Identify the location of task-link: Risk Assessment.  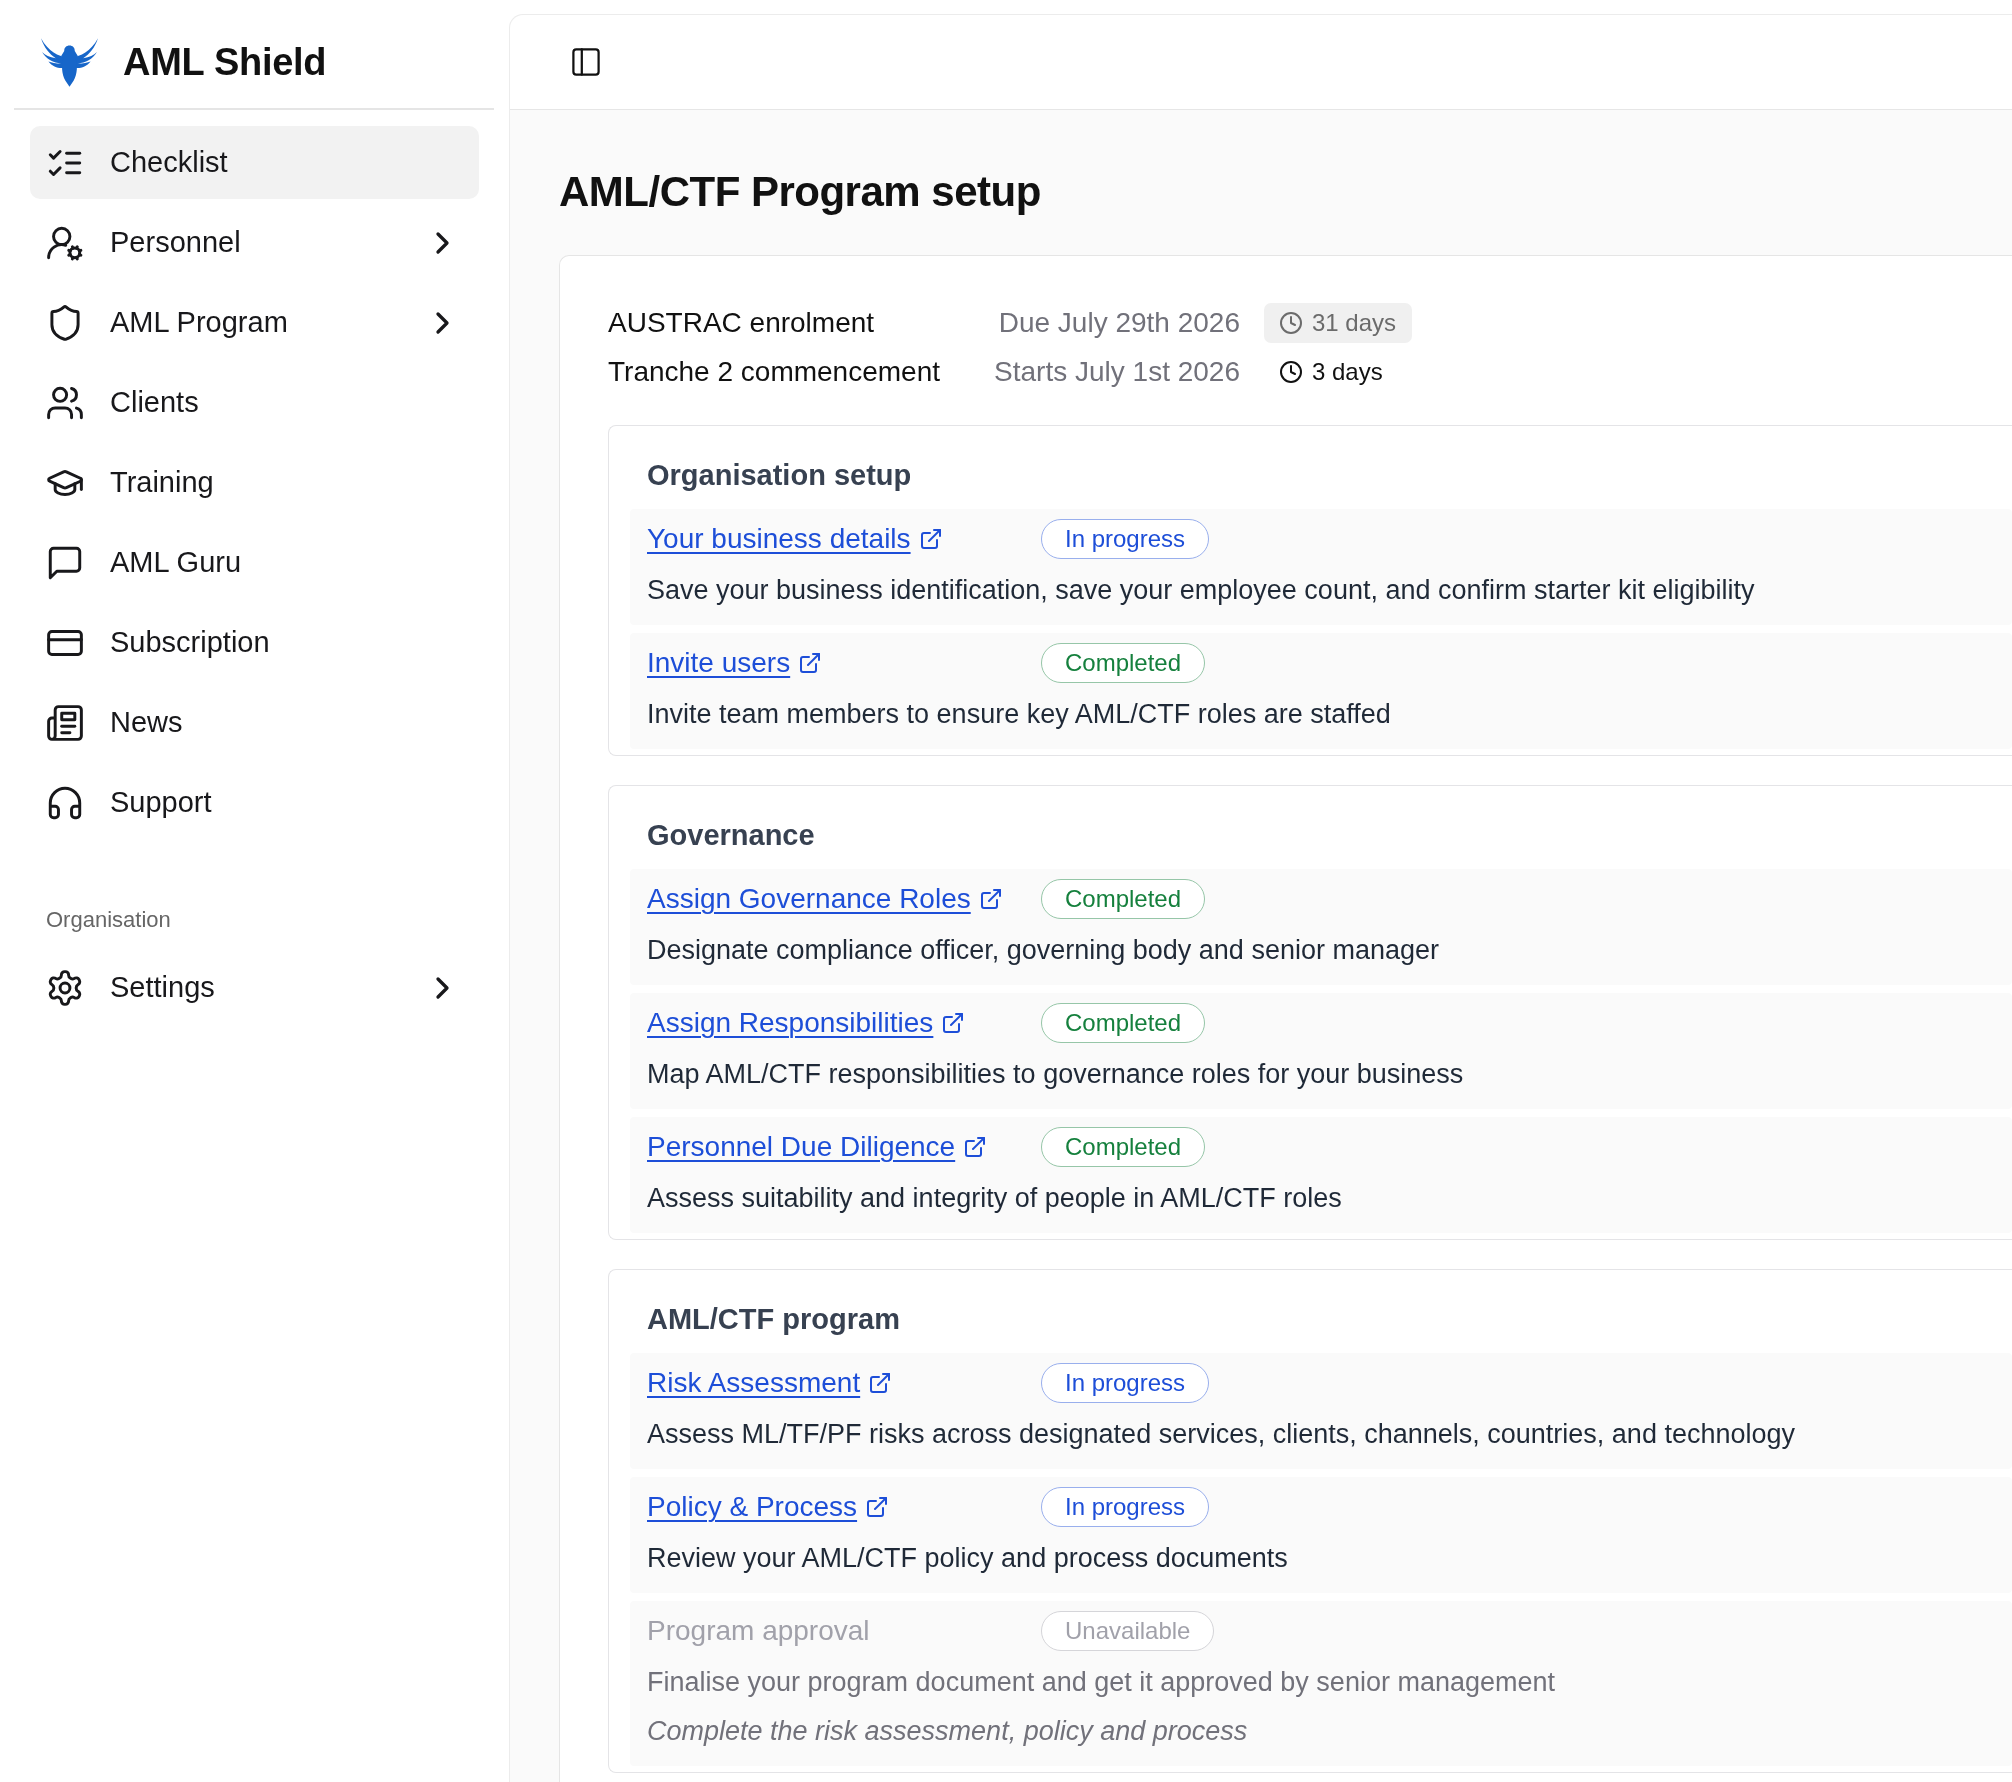
(769, 1383).